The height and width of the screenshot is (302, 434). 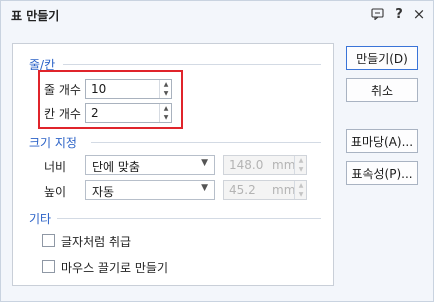 I want to click on mouse-drag-label: 마우스 끌기로 만들기, so click(x=114, y=267).